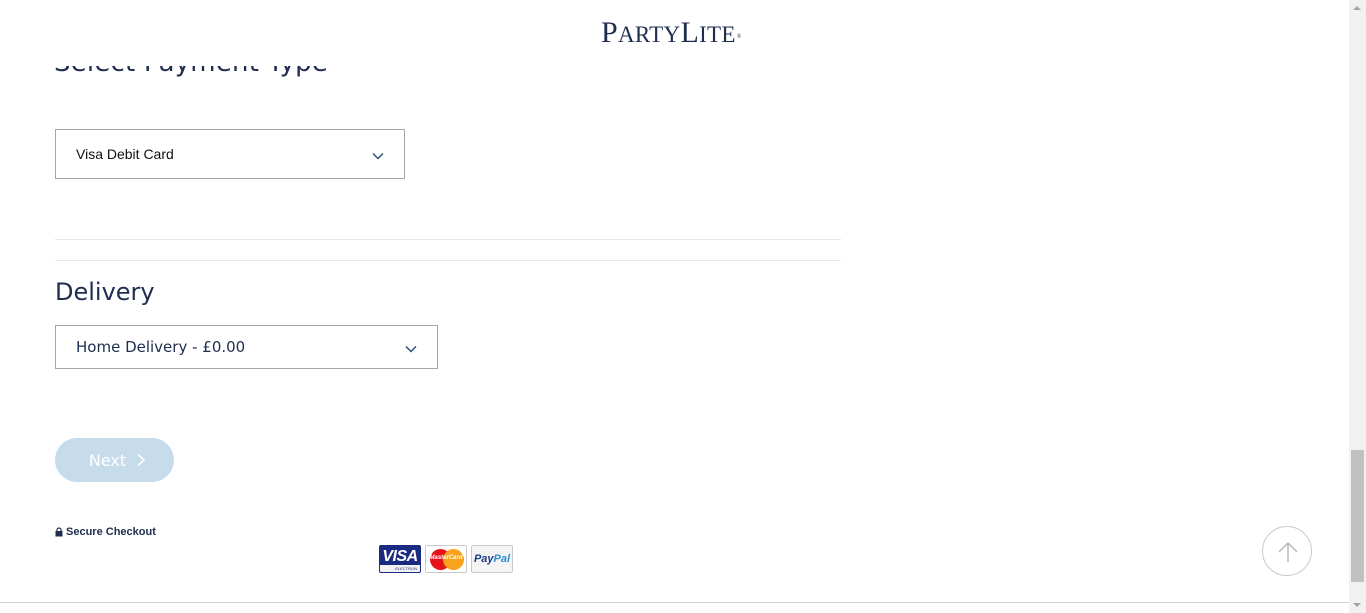 The image size is (1366, 613). I want to click on visa-logo-subtext: ELECTRON, so click(406, 568).